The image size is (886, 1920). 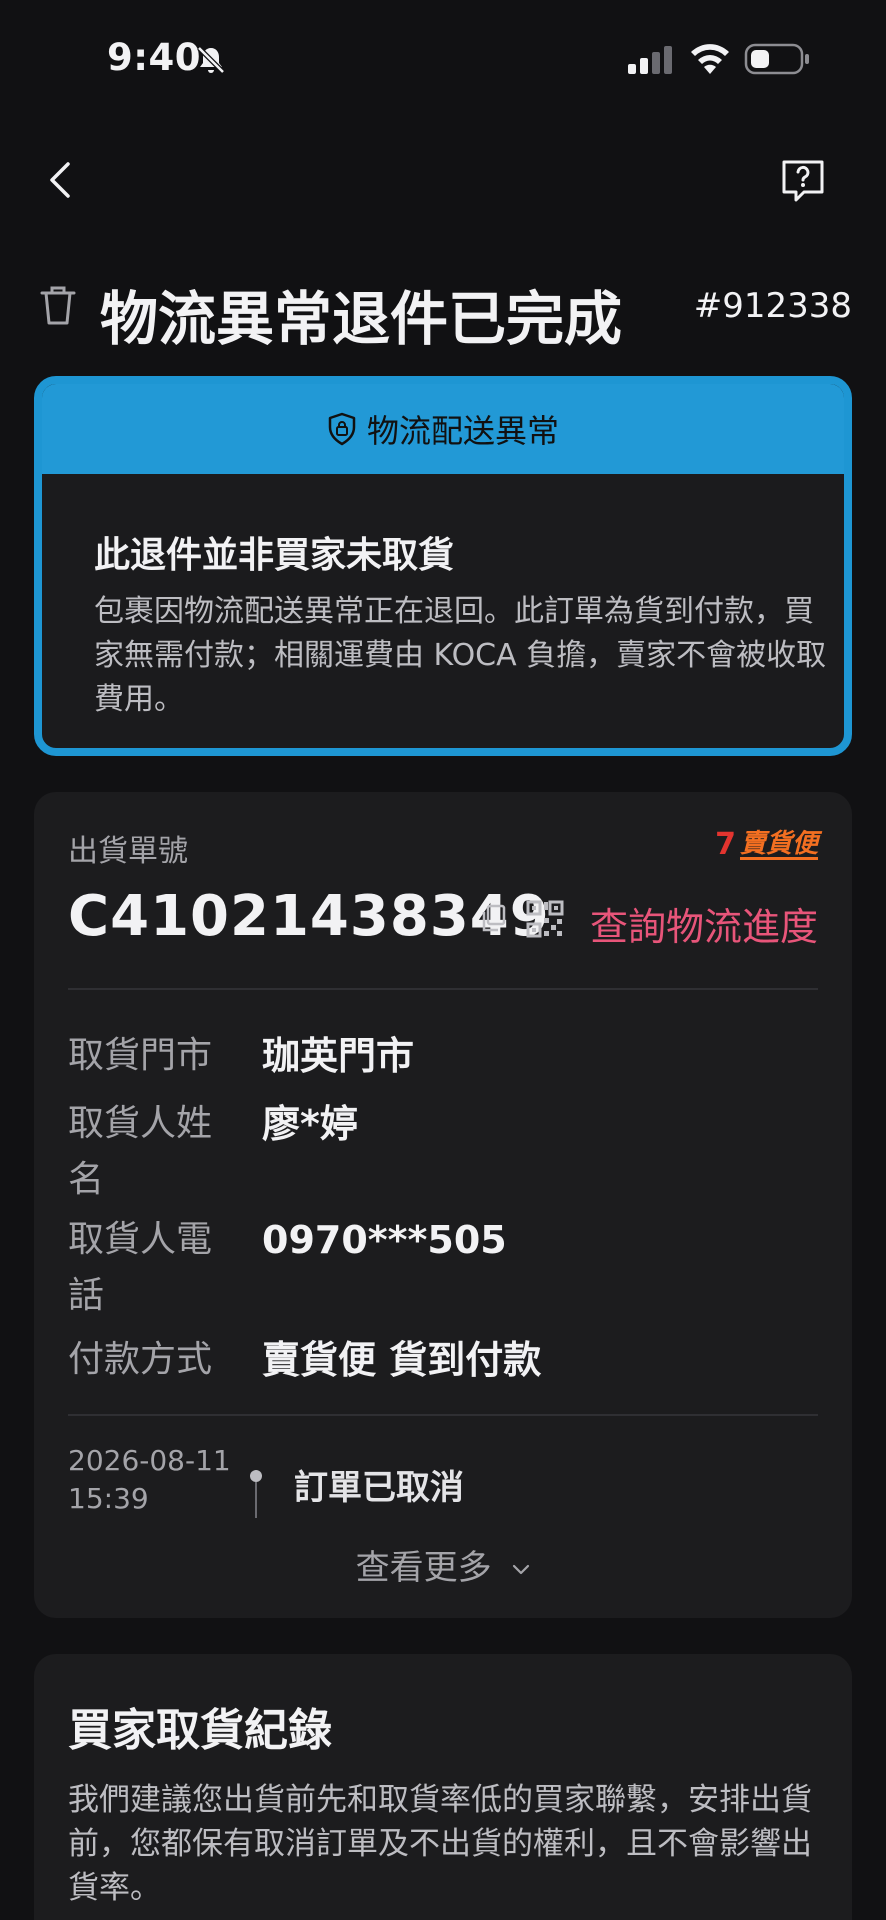 What do you see at coordinates (140, 1359) in the screenshot?
I see `info-key: 付款方式` at bounding box center [140, 1359].